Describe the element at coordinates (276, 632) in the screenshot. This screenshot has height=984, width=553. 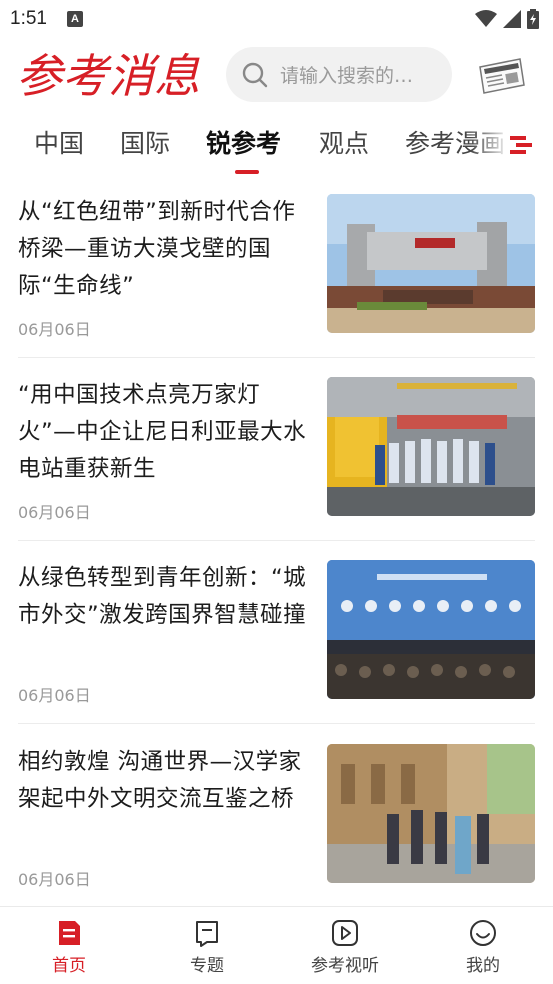
I see `news-item: 从绿色转型到青年创新：“城市外交”激发跨国界智慧碰撞 06月06日` at that location.